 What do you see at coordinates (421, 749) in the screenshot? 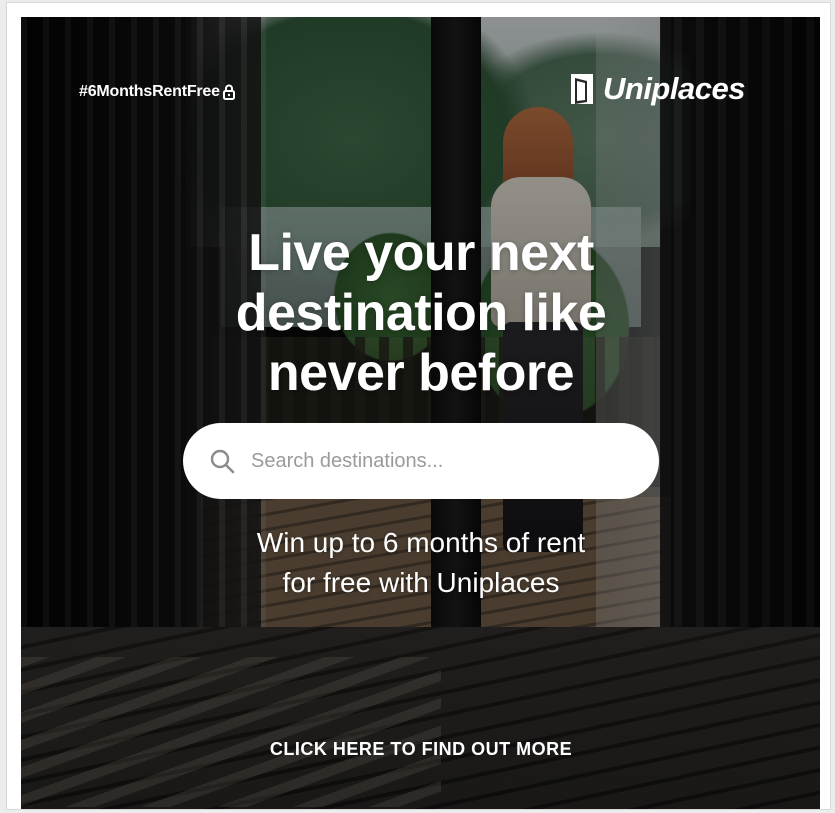
I see `find-out-more-link: CLICK HERE TO FIND OUT MORE` at bounding box center [421, 749].